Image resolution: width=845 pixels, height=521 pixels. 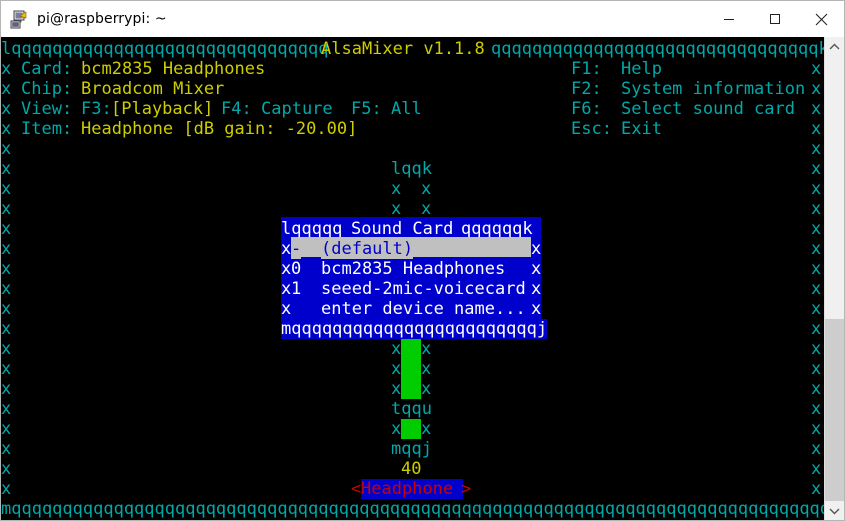 I want to click on scroll-up-icon, so click(x=834, y=47).